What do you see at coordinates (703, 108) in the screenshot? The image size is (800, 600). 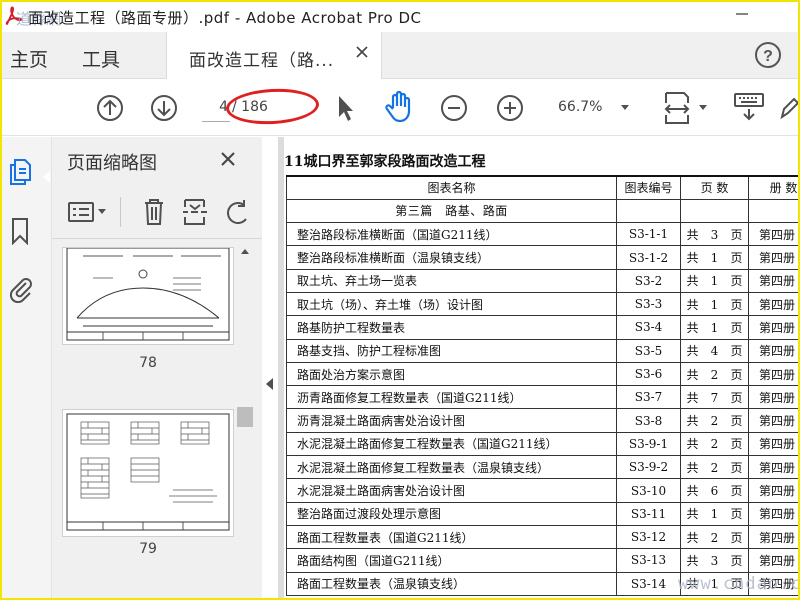 I see `page-fit-chevron-icon` at bounding box center [703, 108].